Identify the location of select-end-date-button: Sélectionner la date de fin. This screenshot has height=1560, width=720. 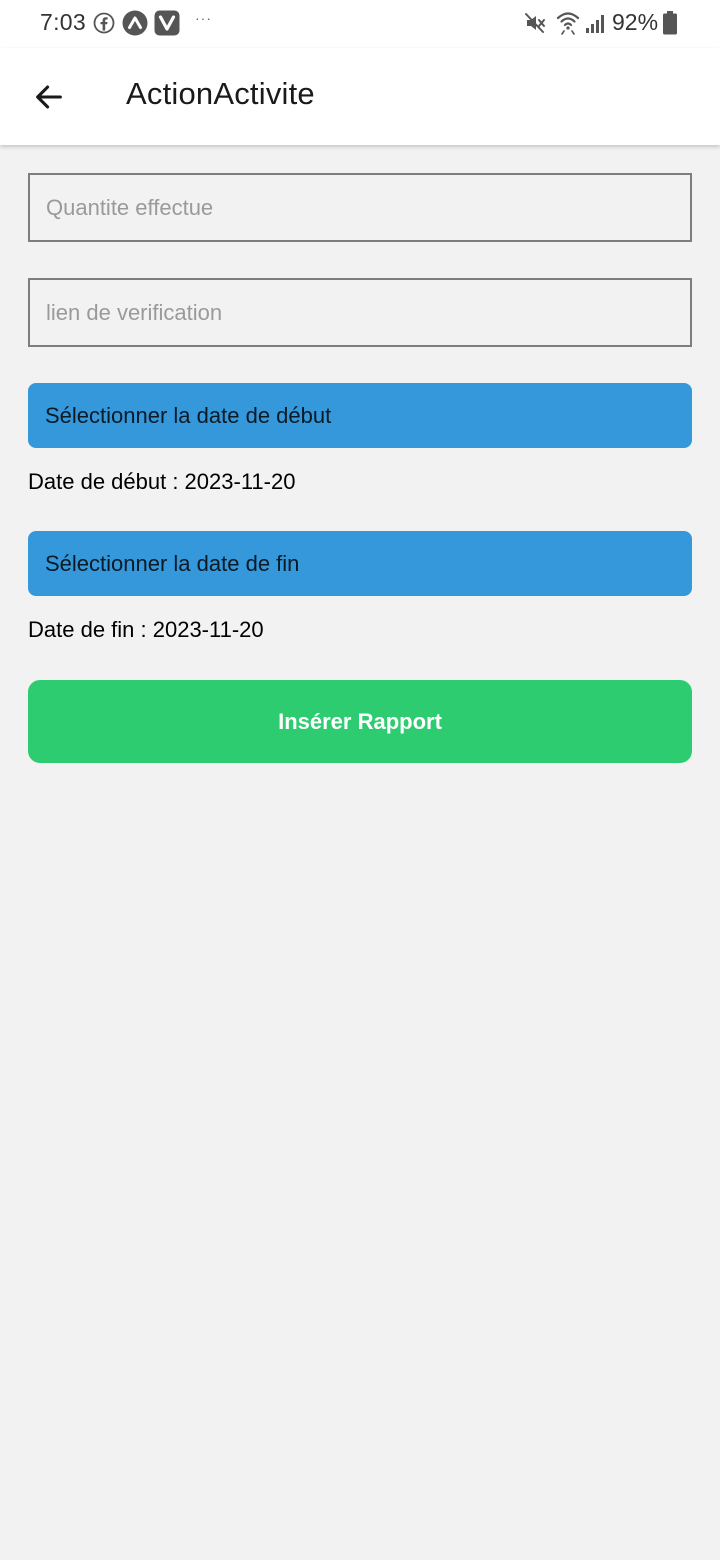
(360, 563).